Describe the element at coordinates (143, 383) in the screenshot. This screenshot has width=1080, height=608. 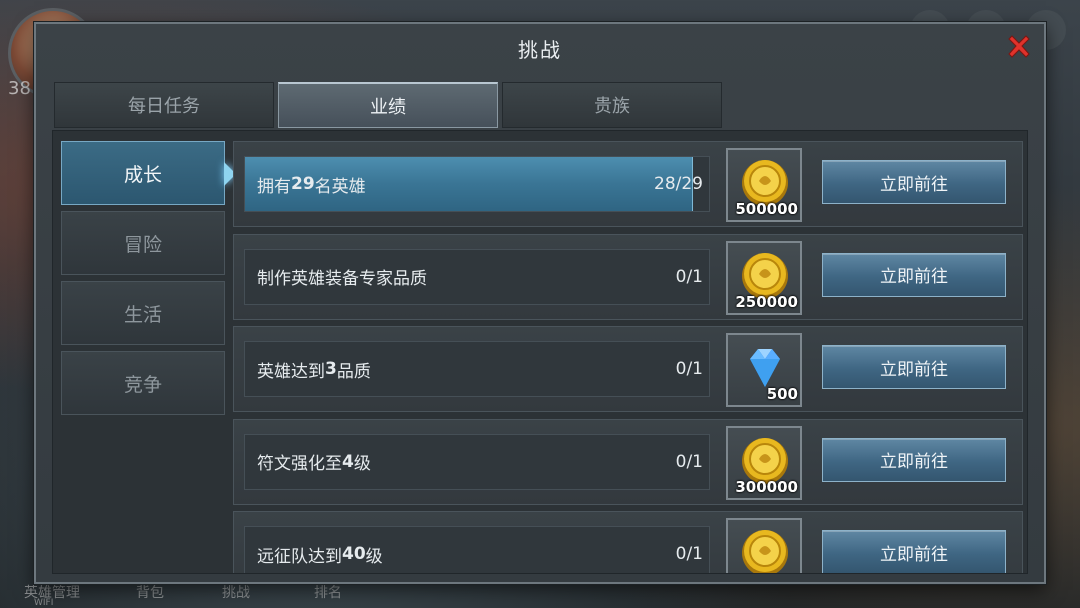
I see `category-competition: 竞争` at that location.